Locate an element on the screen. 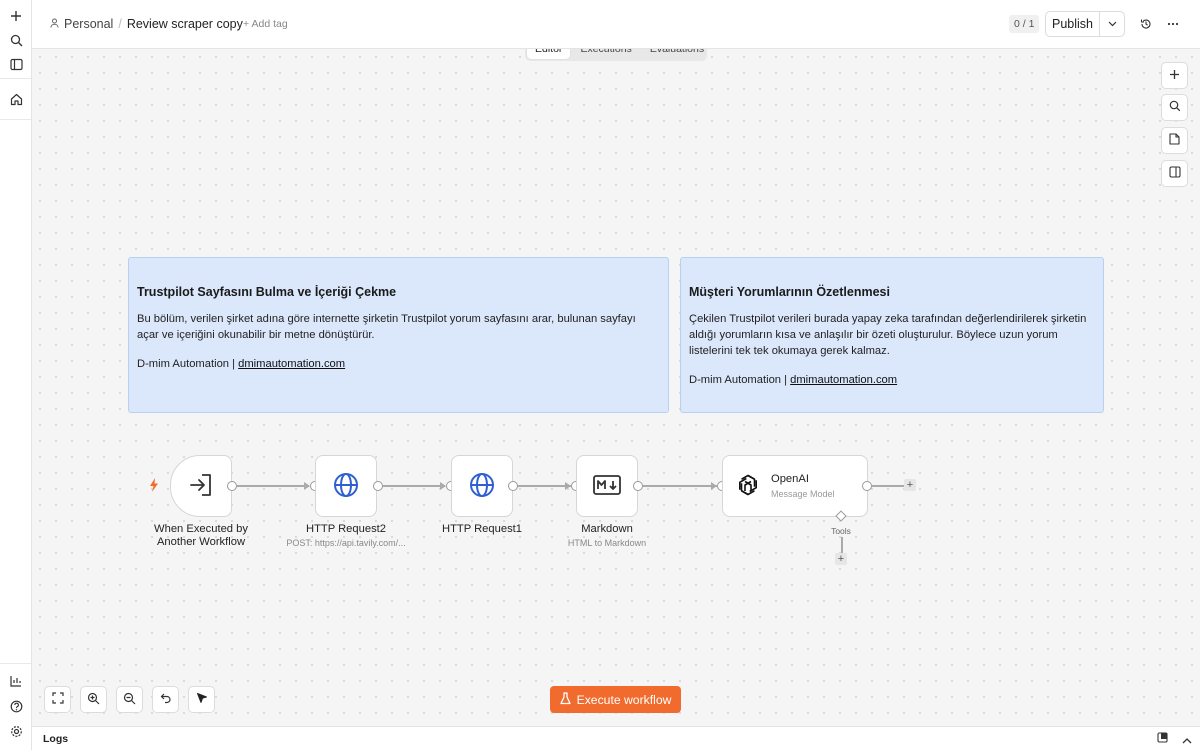 The width and height of the screenshot is (1200, 750). more-options-icon is located at coordinates (1173, 24).